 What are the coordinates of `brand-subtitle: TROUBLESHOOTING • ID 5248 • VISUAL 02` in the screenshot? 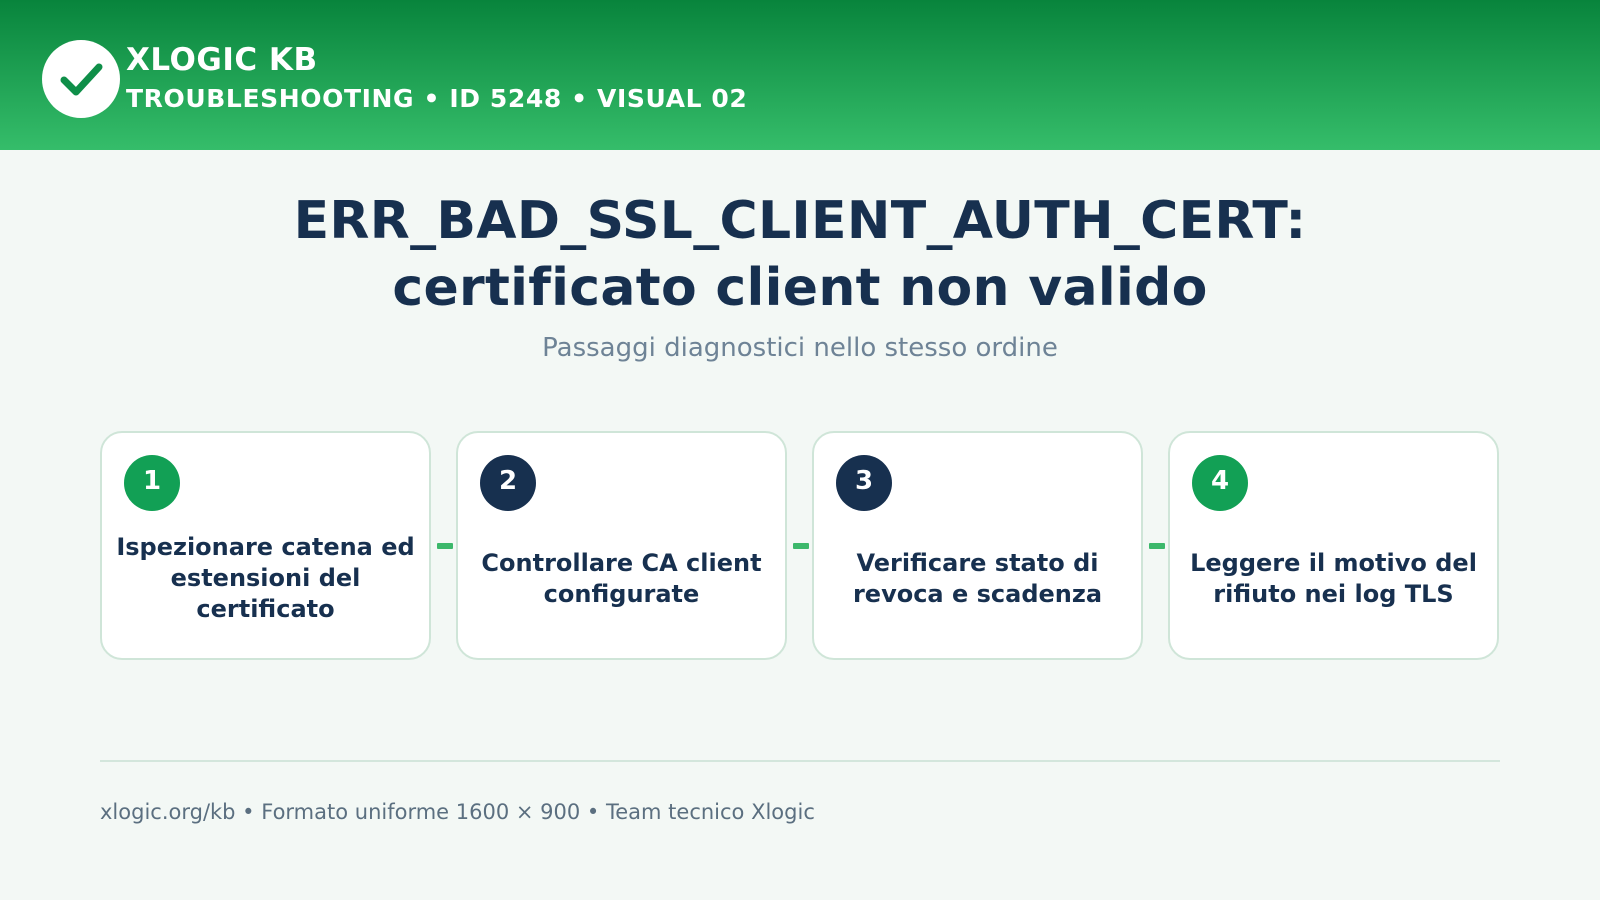 It's located at (437, 98).